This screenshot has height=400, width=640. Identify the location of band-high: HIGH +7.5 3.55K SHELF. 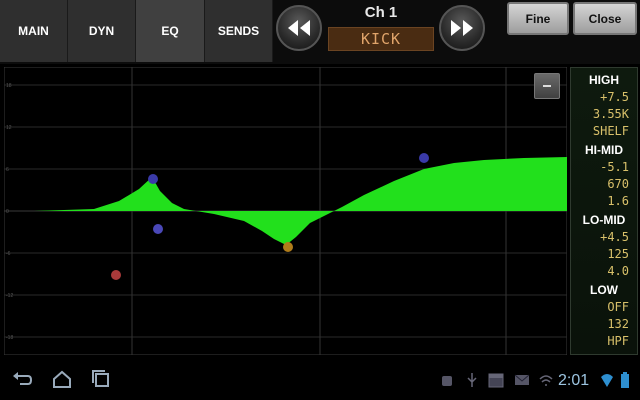
(604, 106).